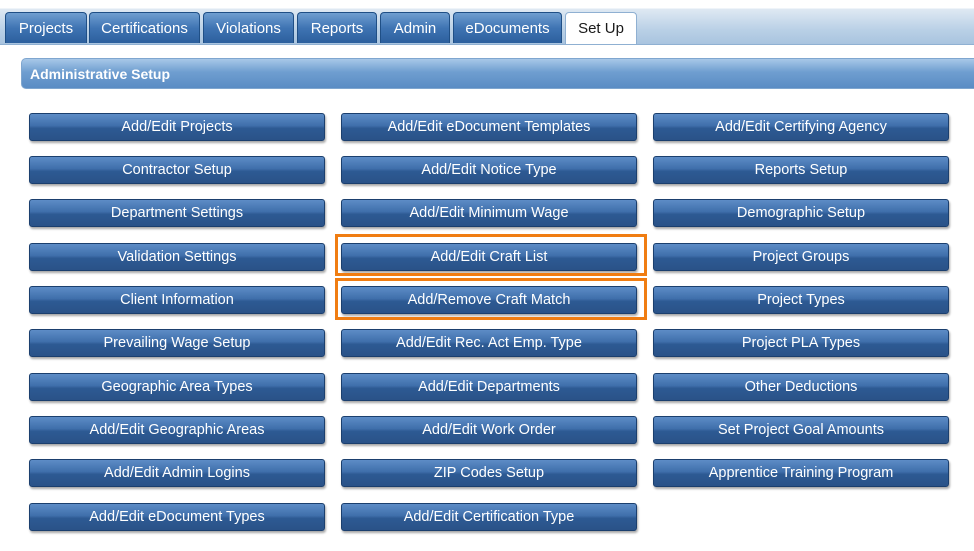 This screenshot has width=974, height=551. Describe the element at coordinates (248, 27) in the screenshot. I see `tab-violations: Violations` at that location.